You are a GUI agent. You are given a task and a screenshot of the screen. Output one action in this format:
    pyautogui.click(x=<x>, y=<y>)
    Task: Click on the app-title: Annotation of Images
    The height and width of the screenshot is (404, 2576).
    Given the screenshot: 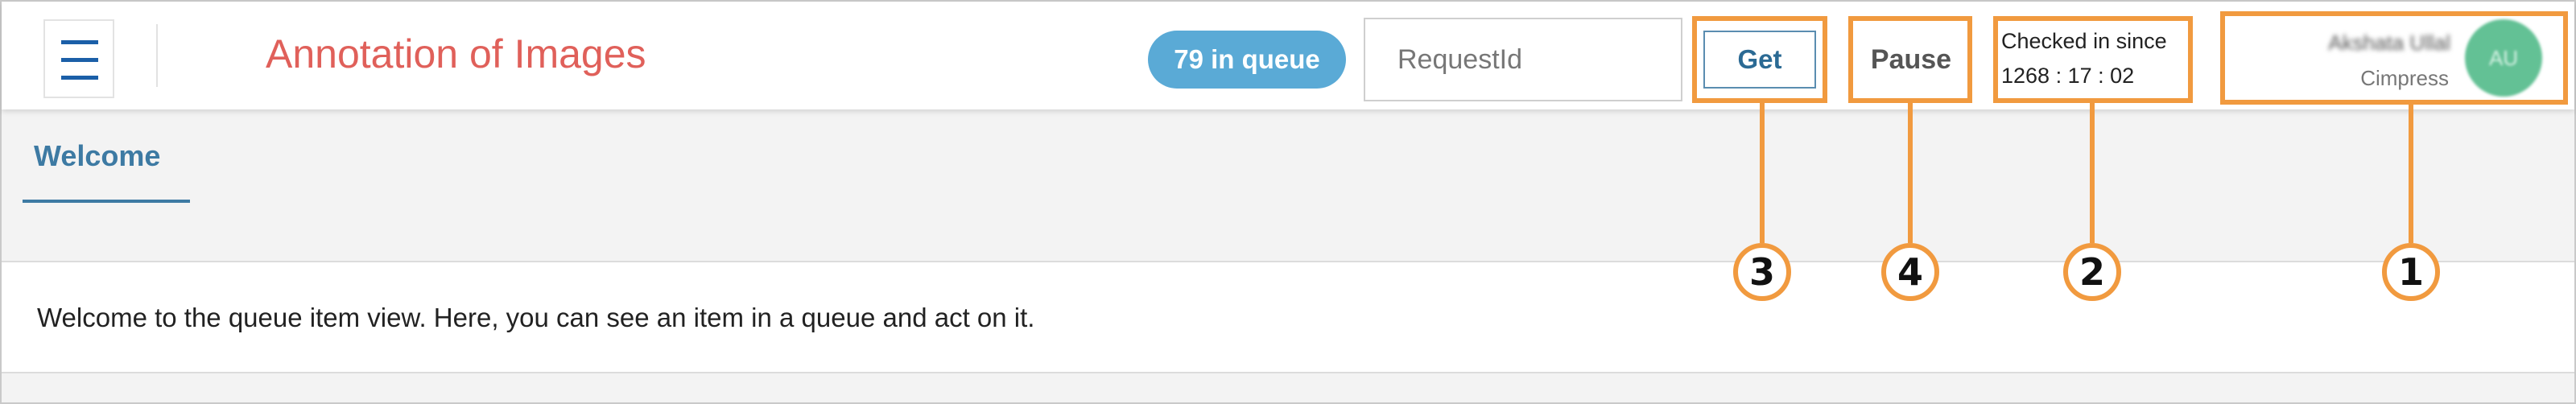 What is the action you would take?
    pyautogui.click(x=456, y=53)
    